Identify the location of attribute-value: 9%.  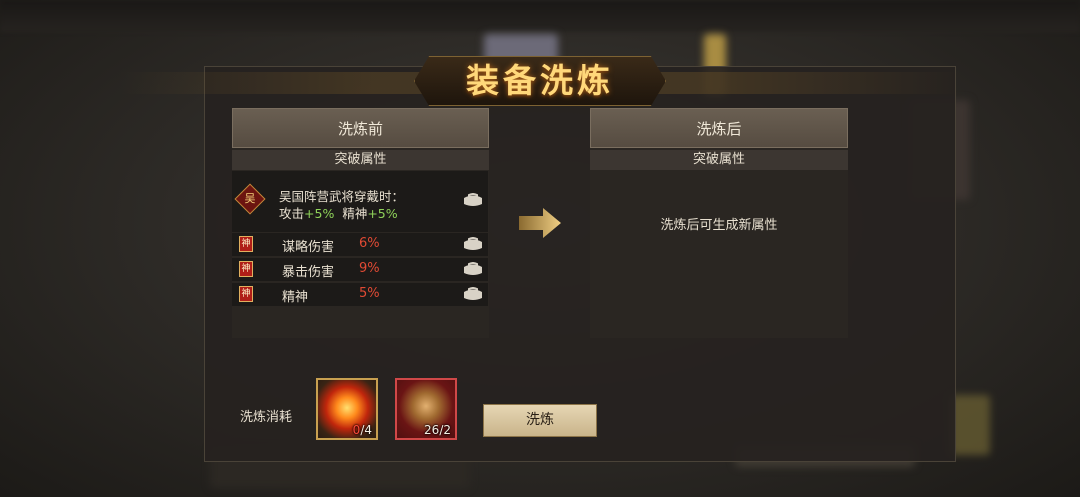
(369, 268).